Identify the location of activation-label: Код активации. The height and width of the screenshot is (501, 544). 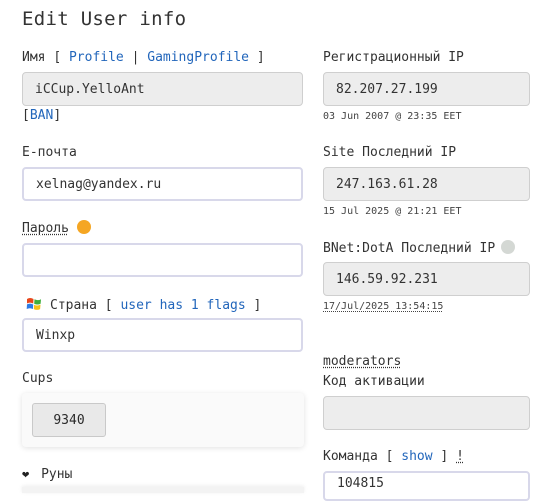
(374, 381).